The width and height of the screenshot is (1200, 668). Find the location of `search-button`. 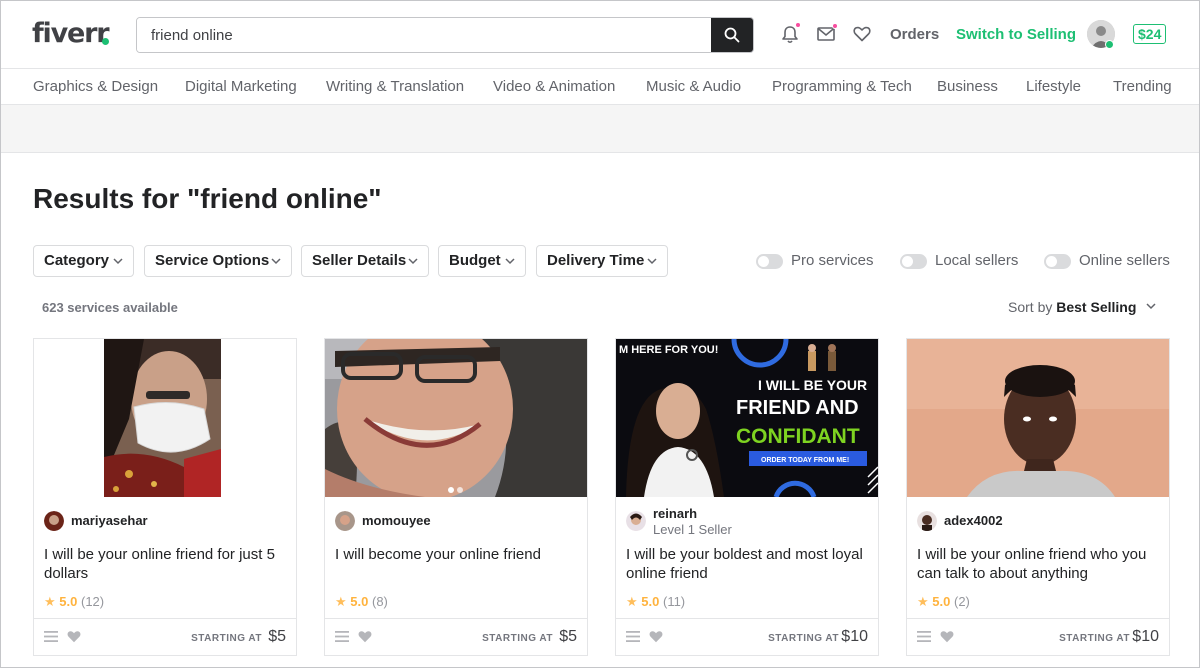

search-button is located at coordinates (732, 35).